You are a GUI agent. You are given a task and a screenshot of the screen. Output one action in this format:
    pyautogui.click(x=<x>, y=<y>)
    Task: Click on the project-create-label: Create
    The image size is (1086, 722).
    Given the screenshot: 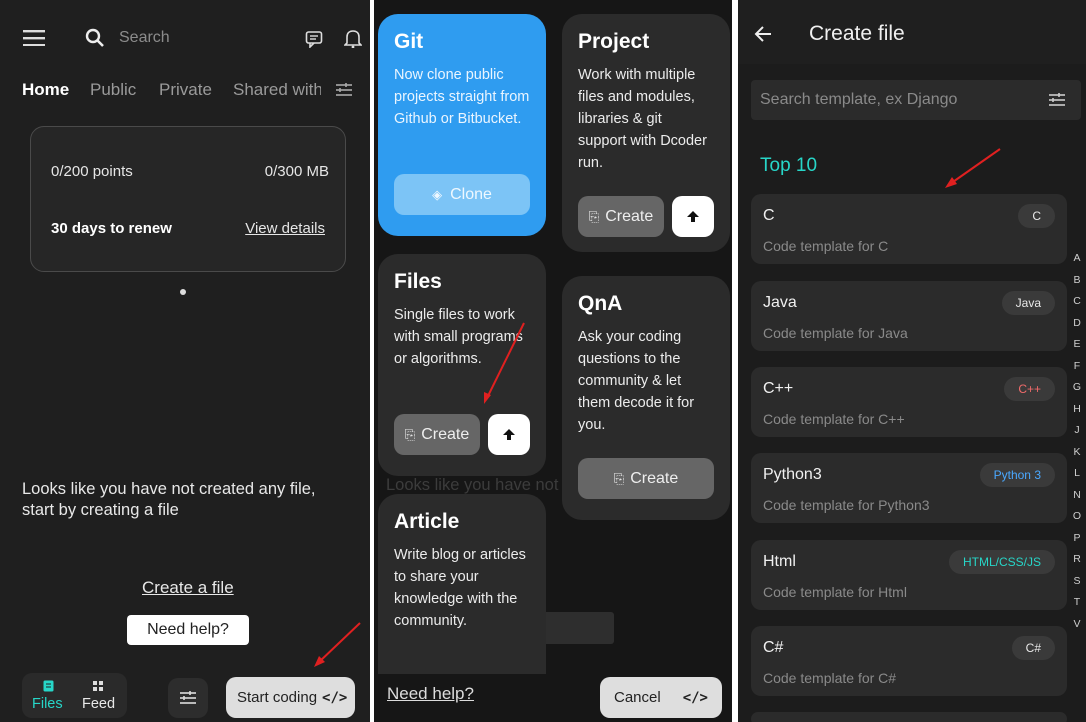 What is the action you would take?
    pyautogui.click(x=629, y=216)
    